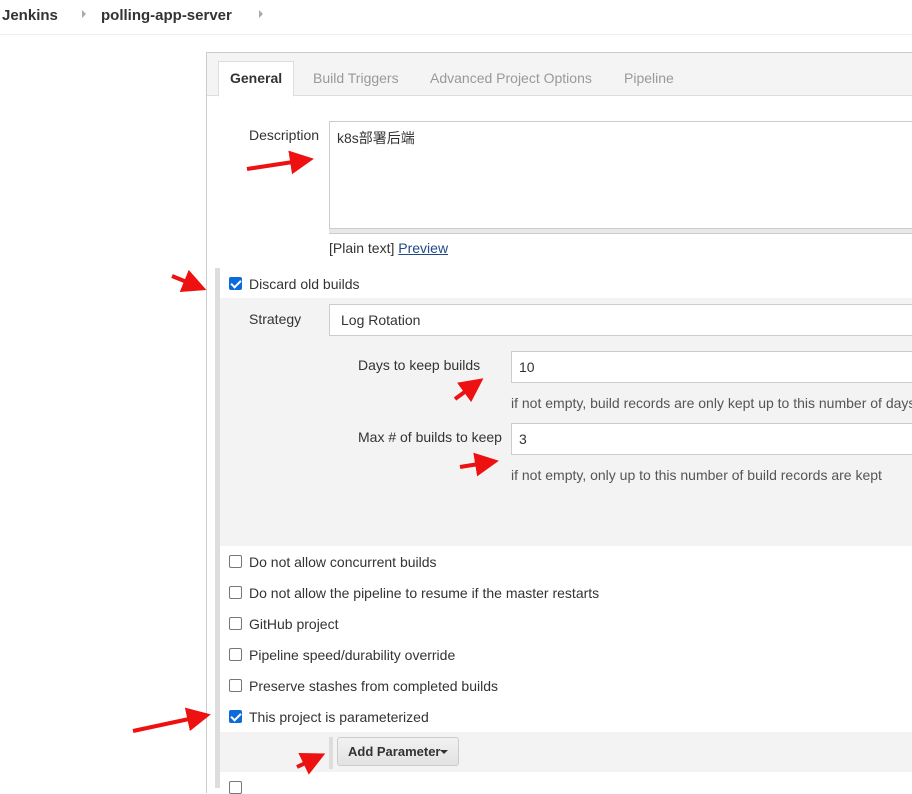  What do you see at coordinates (284, 135) in the screenshot?
I see `description-label: Description` at bounding box center [284, 135].